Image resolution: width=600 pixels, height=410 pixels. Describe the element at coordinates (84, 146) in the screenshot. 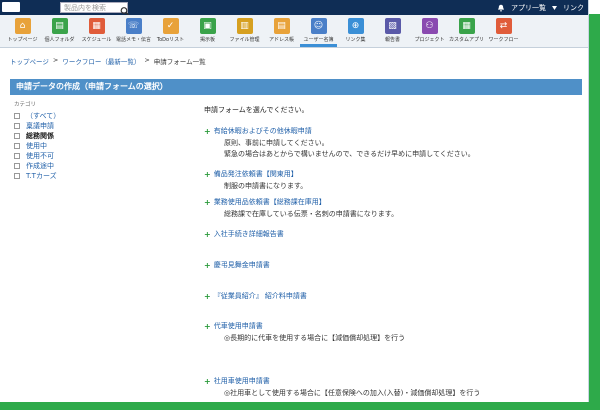

I see `category-item: 使用中` at that location.